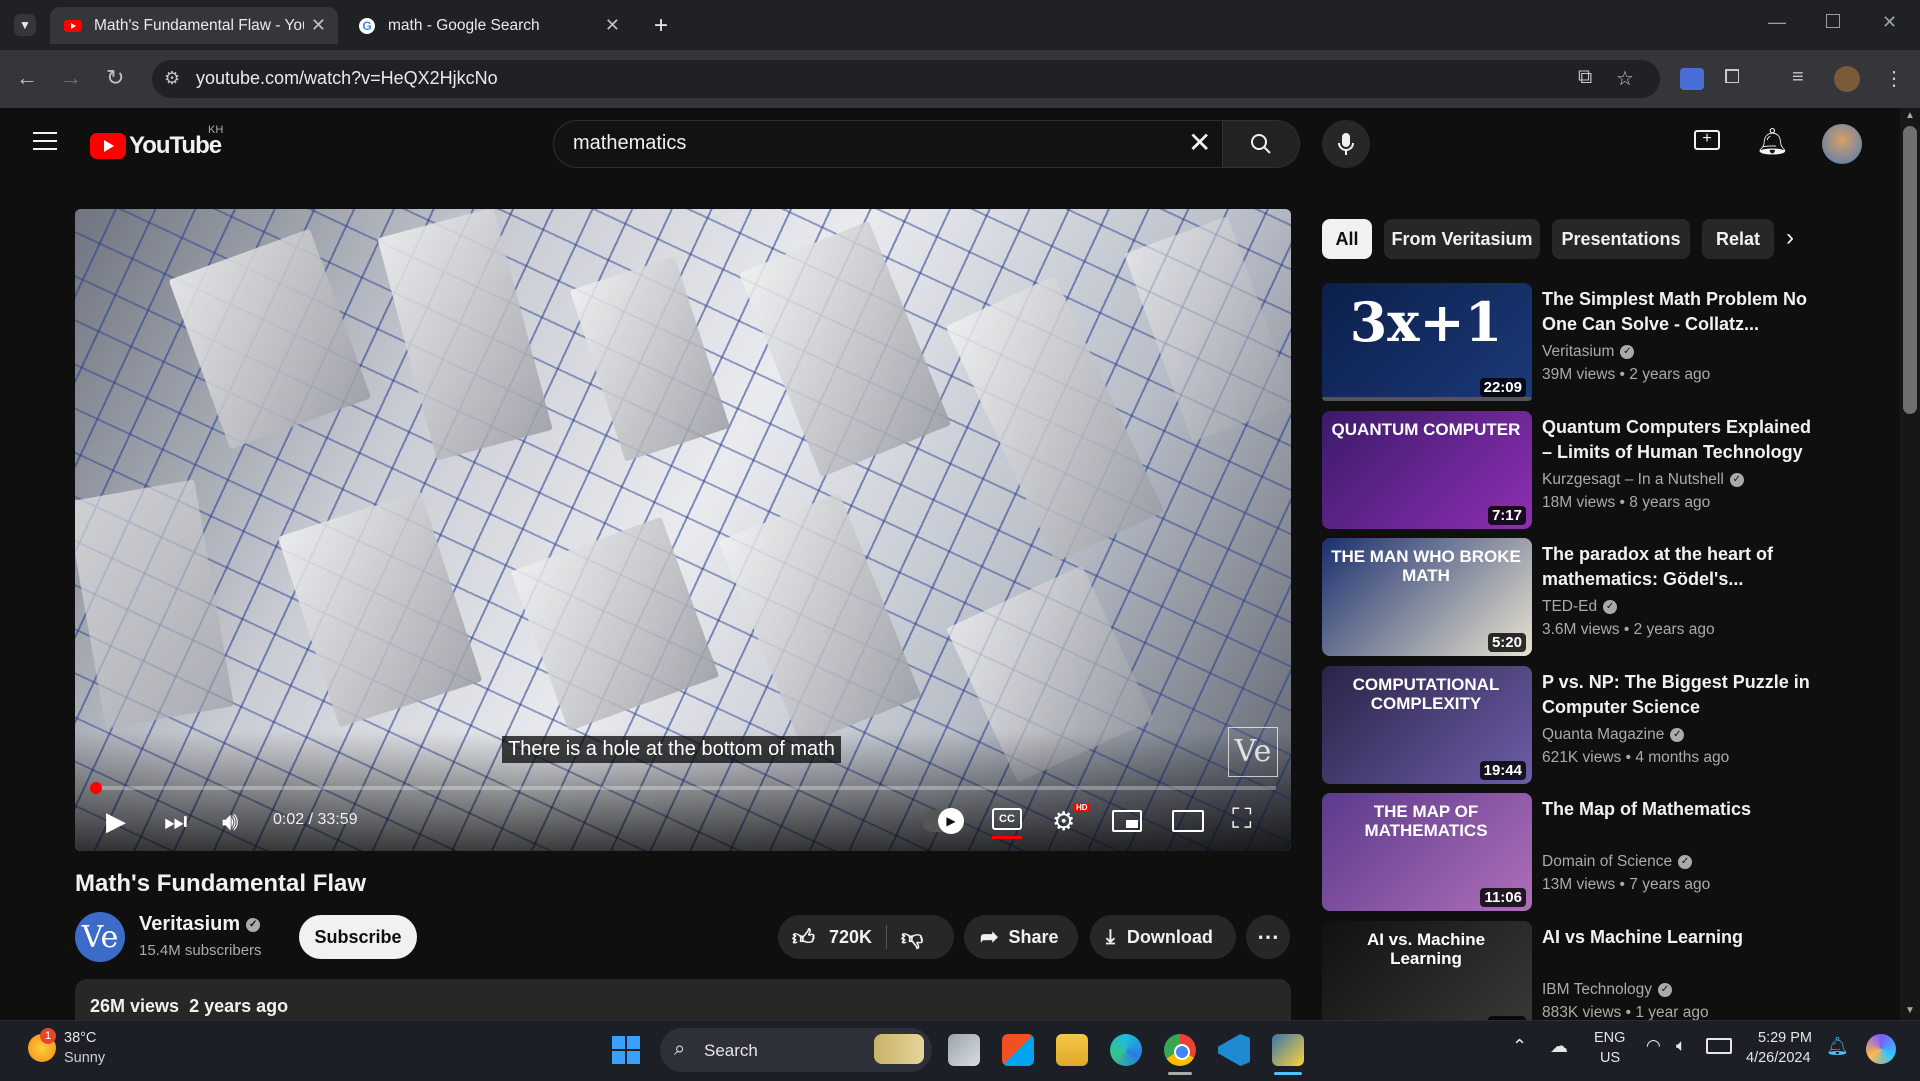 The image size is (1920, 1081). Describe the element at coordinates (1778, 1058) in the screenshot. I see `clock-date: 4/26/2024` at that location.